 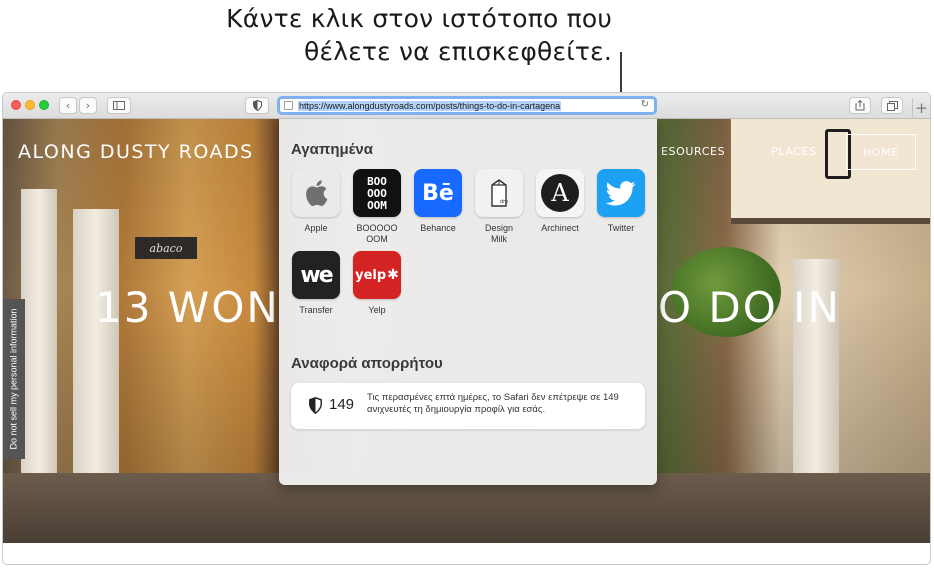 I want to click on column-decoration, so click(x=96, y=359).